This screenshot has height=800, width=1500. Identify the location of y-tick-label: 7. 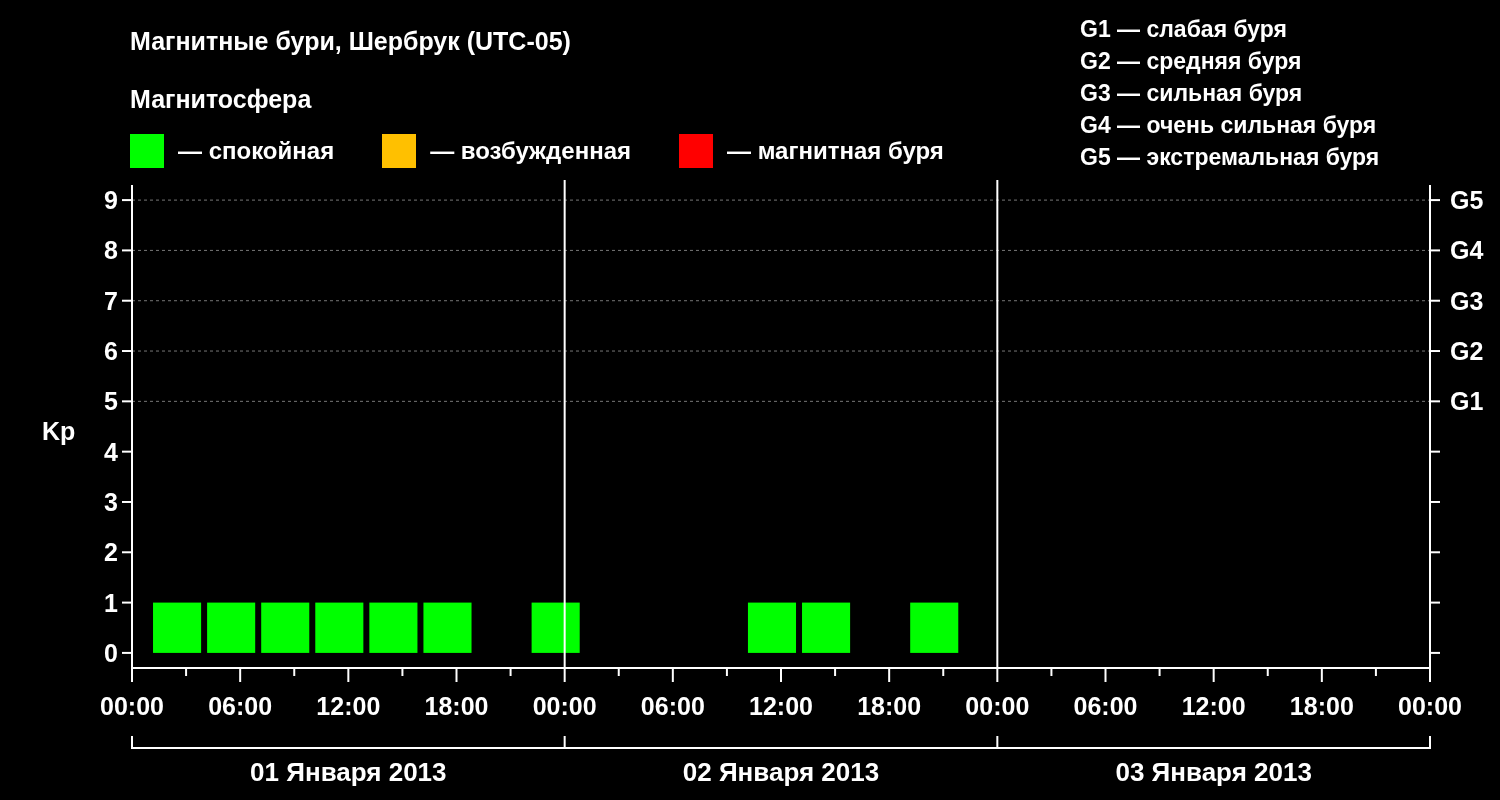
(111, 300).